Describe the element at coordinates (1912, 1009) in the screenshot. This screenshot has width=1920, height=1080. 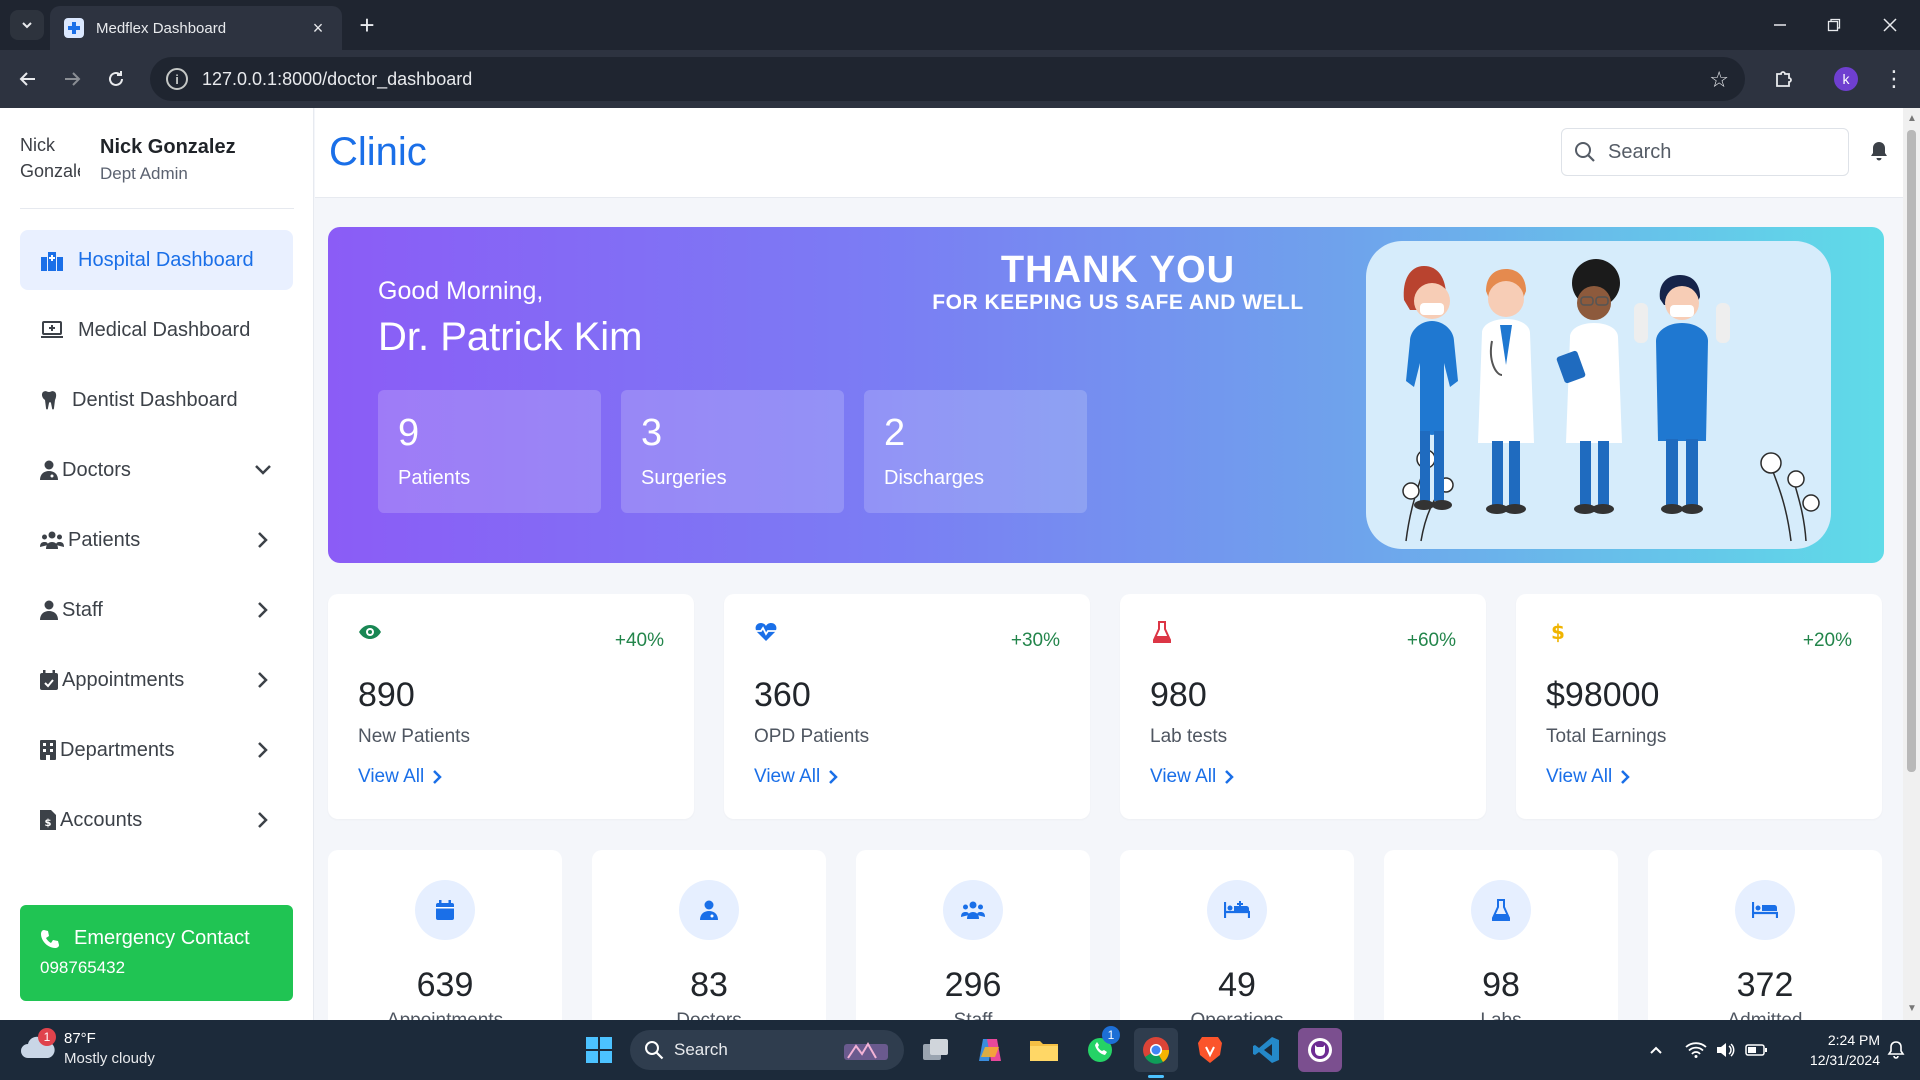
I see `scroll-down-arrow-icon: ▼` at that location.